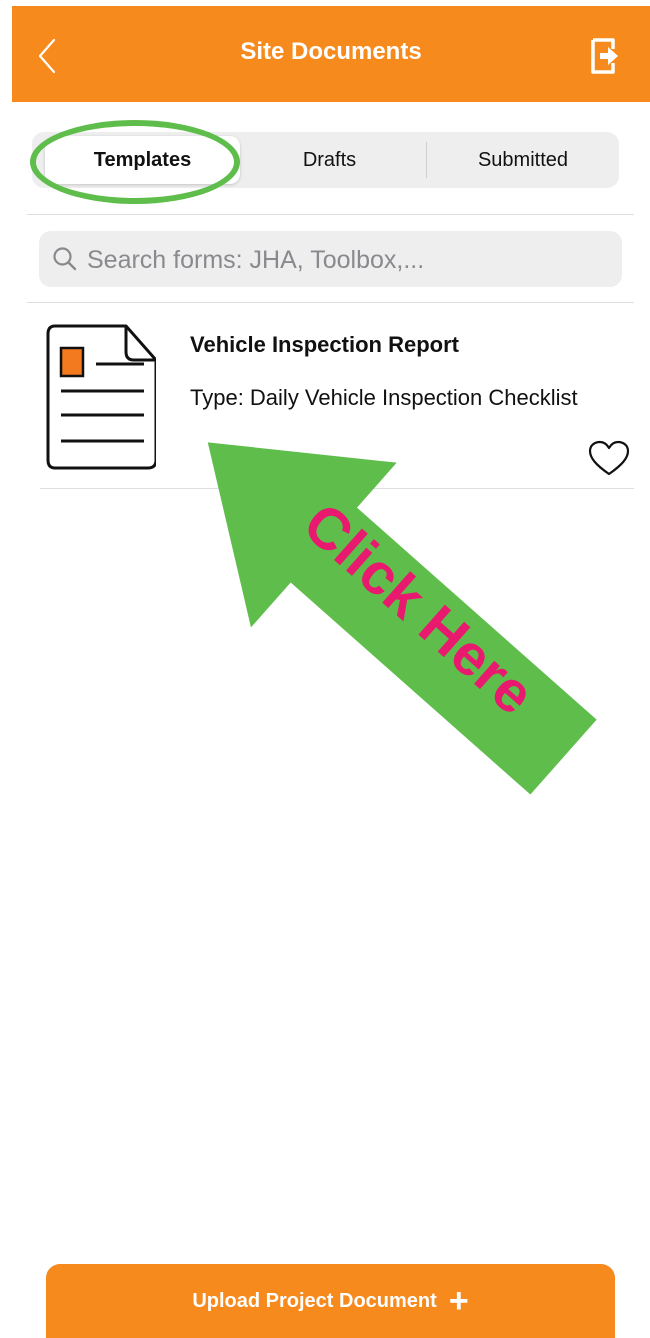 The width and height of the screenshot is (650, 1338). I want to click on tab-submitted: Submitted, so click(523, 160).